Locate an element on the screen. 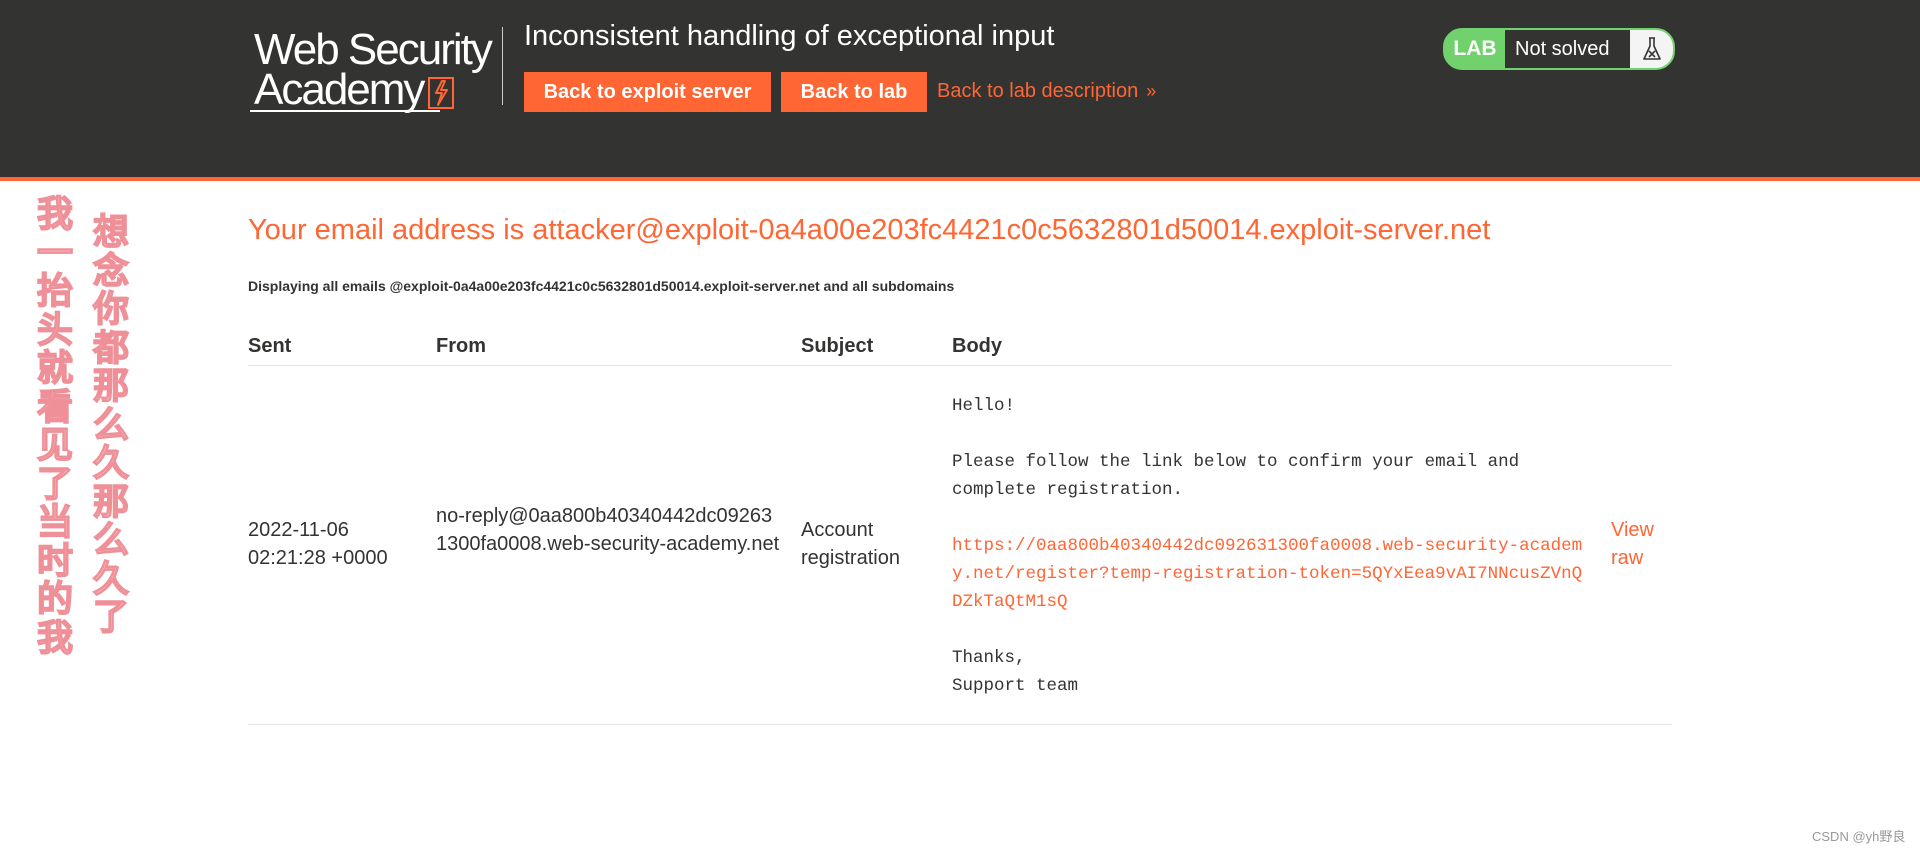 This screenshot has height=852, width=1920. flask-icon is located at coordinates (1652, 48).